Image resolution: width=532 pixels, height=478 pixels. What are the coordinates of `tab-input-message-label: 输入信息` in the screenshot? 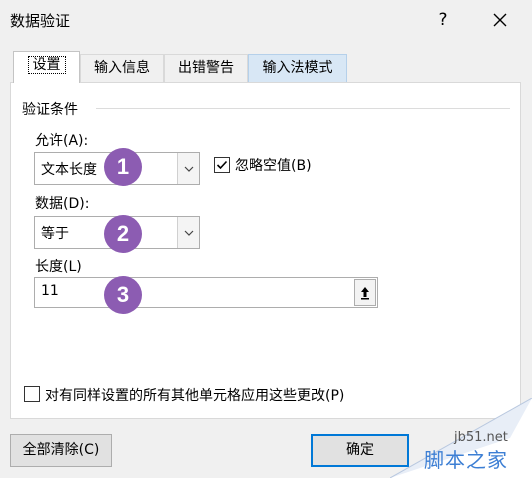 It's located at (122, 68).